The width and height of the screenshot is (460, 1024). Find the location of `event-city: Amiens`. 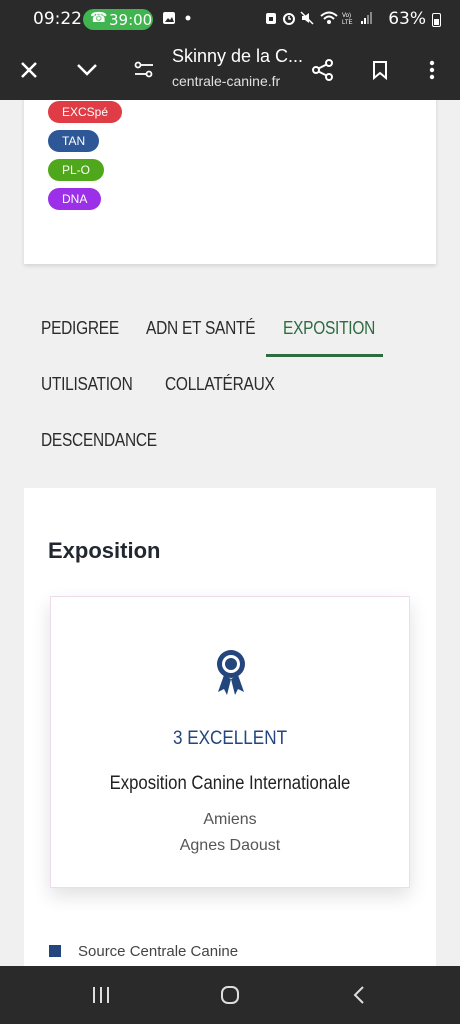

event-city: Amiens is located at coordinates (230, 819).